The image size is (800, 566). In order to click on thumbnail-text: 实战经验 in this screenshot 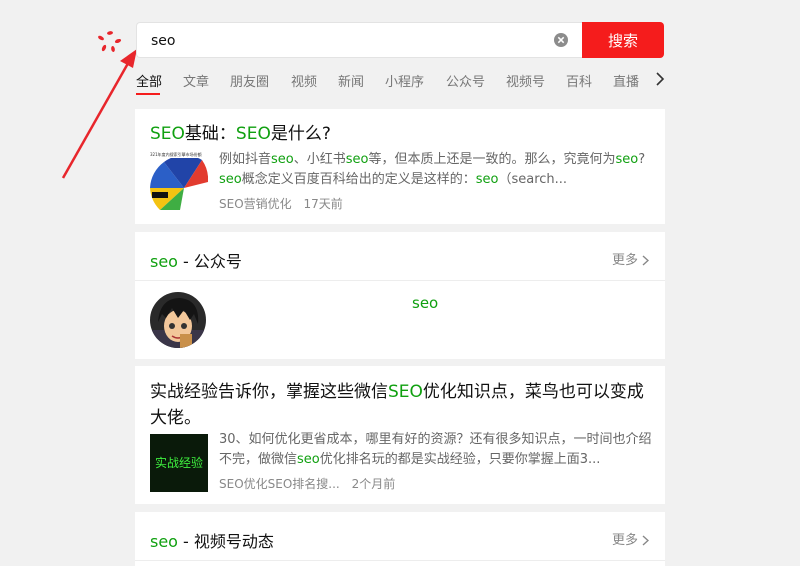, I will do `click(178, 463)`.